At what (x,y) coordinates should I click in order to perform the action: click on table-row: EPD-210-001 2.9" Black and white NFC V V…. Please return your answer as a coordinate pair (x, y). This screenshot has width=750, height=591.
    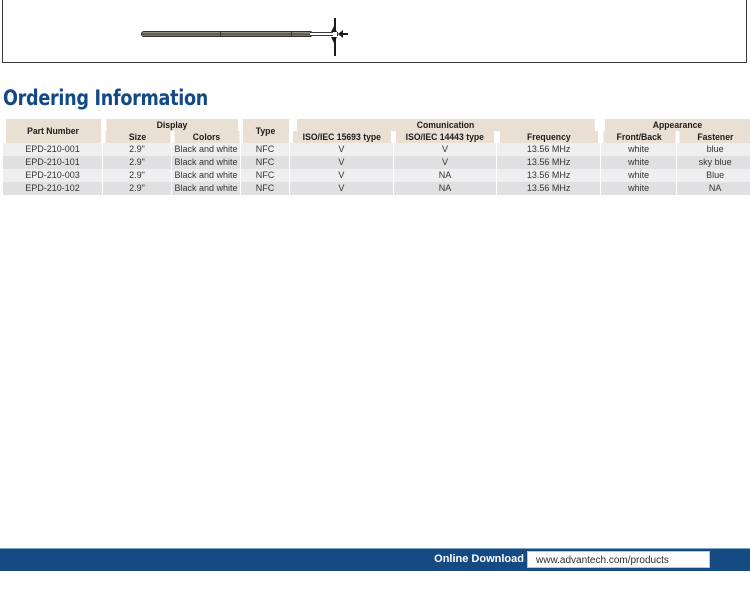
    Looking at the image, I should click on (376, 149).